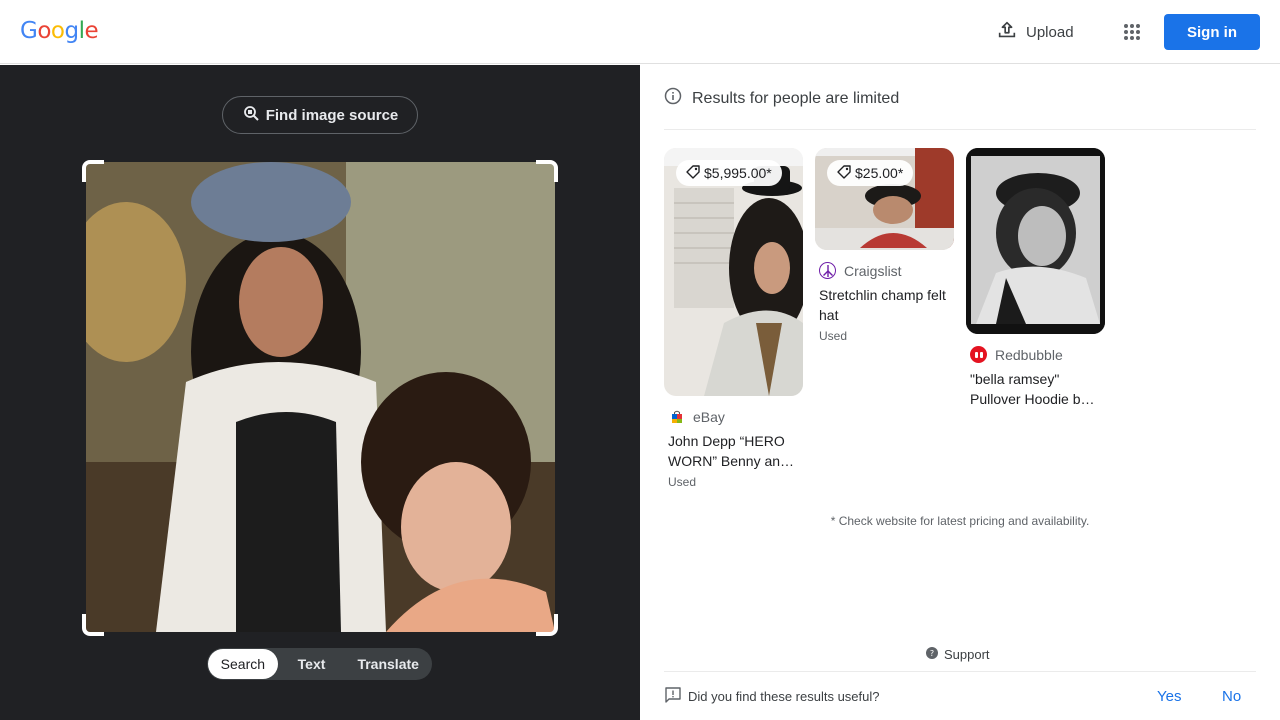  I want to click on result-title: Stretchlin champ felt hat, so click(885, 305).